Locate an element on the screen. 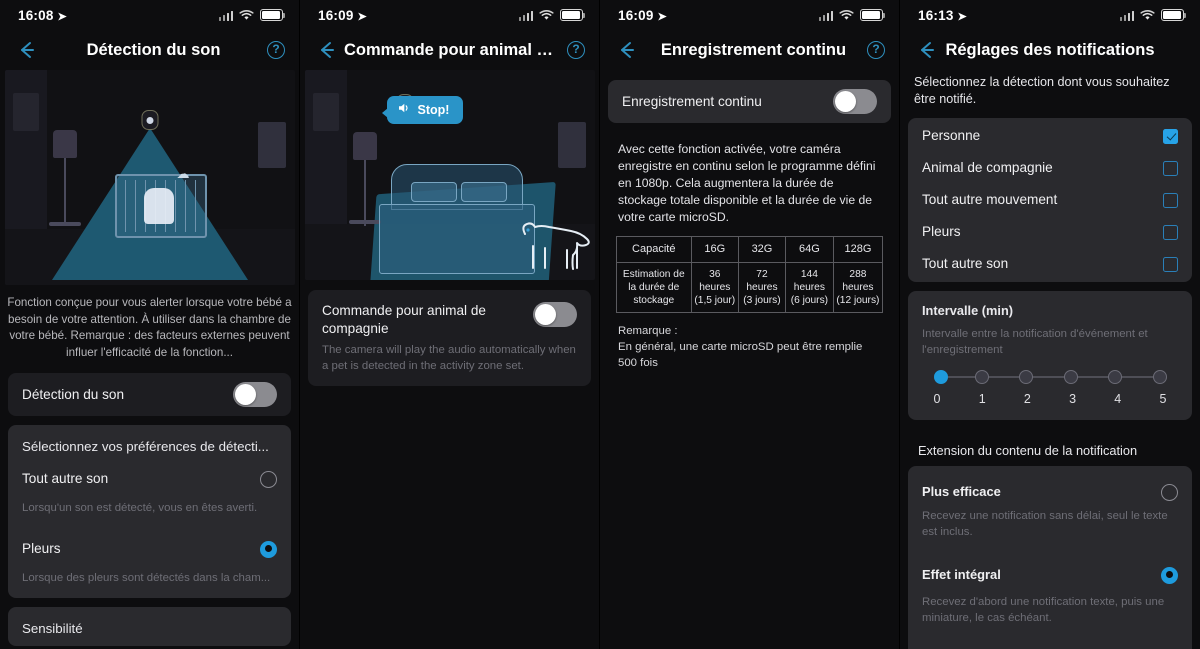 The width and height of the screenshot is (1200, 649). slider-tick: 0 is located at coordinates (937, 399).